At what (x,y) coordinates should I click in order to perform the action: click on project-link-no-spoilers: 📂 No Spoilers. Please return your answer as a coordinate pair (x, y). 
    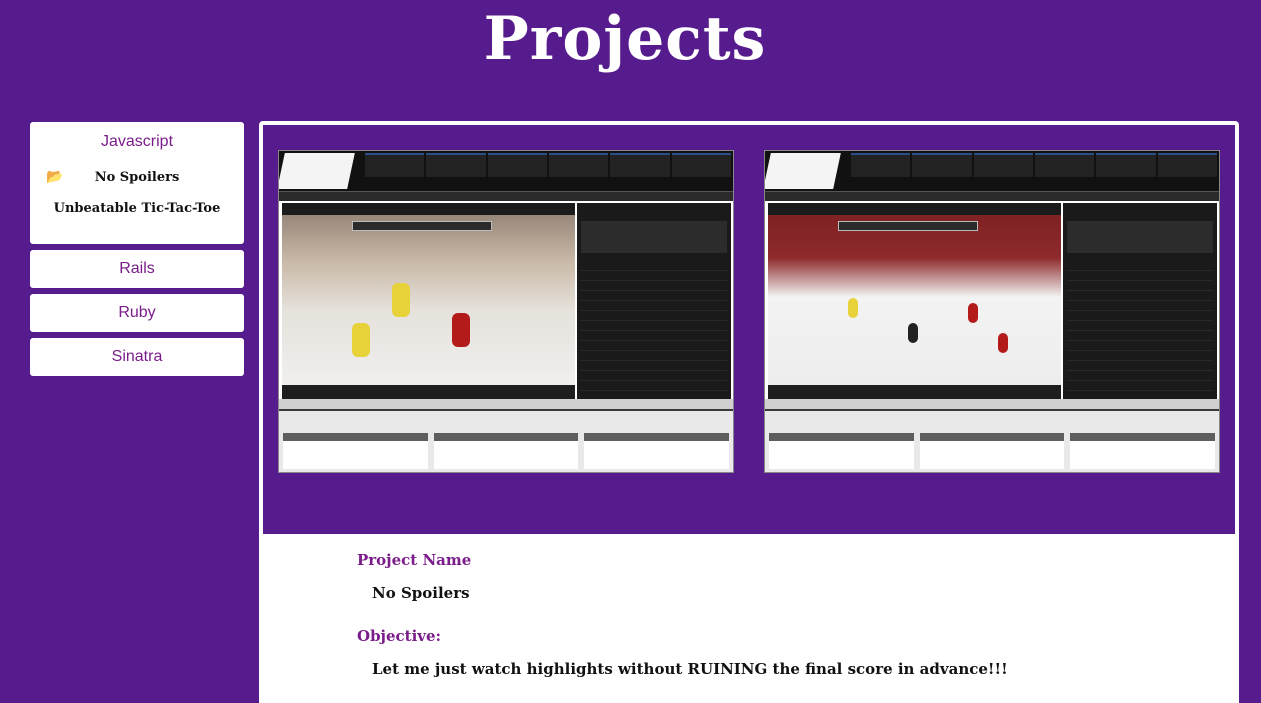
    Looking at the image, I should click on (137, 177).